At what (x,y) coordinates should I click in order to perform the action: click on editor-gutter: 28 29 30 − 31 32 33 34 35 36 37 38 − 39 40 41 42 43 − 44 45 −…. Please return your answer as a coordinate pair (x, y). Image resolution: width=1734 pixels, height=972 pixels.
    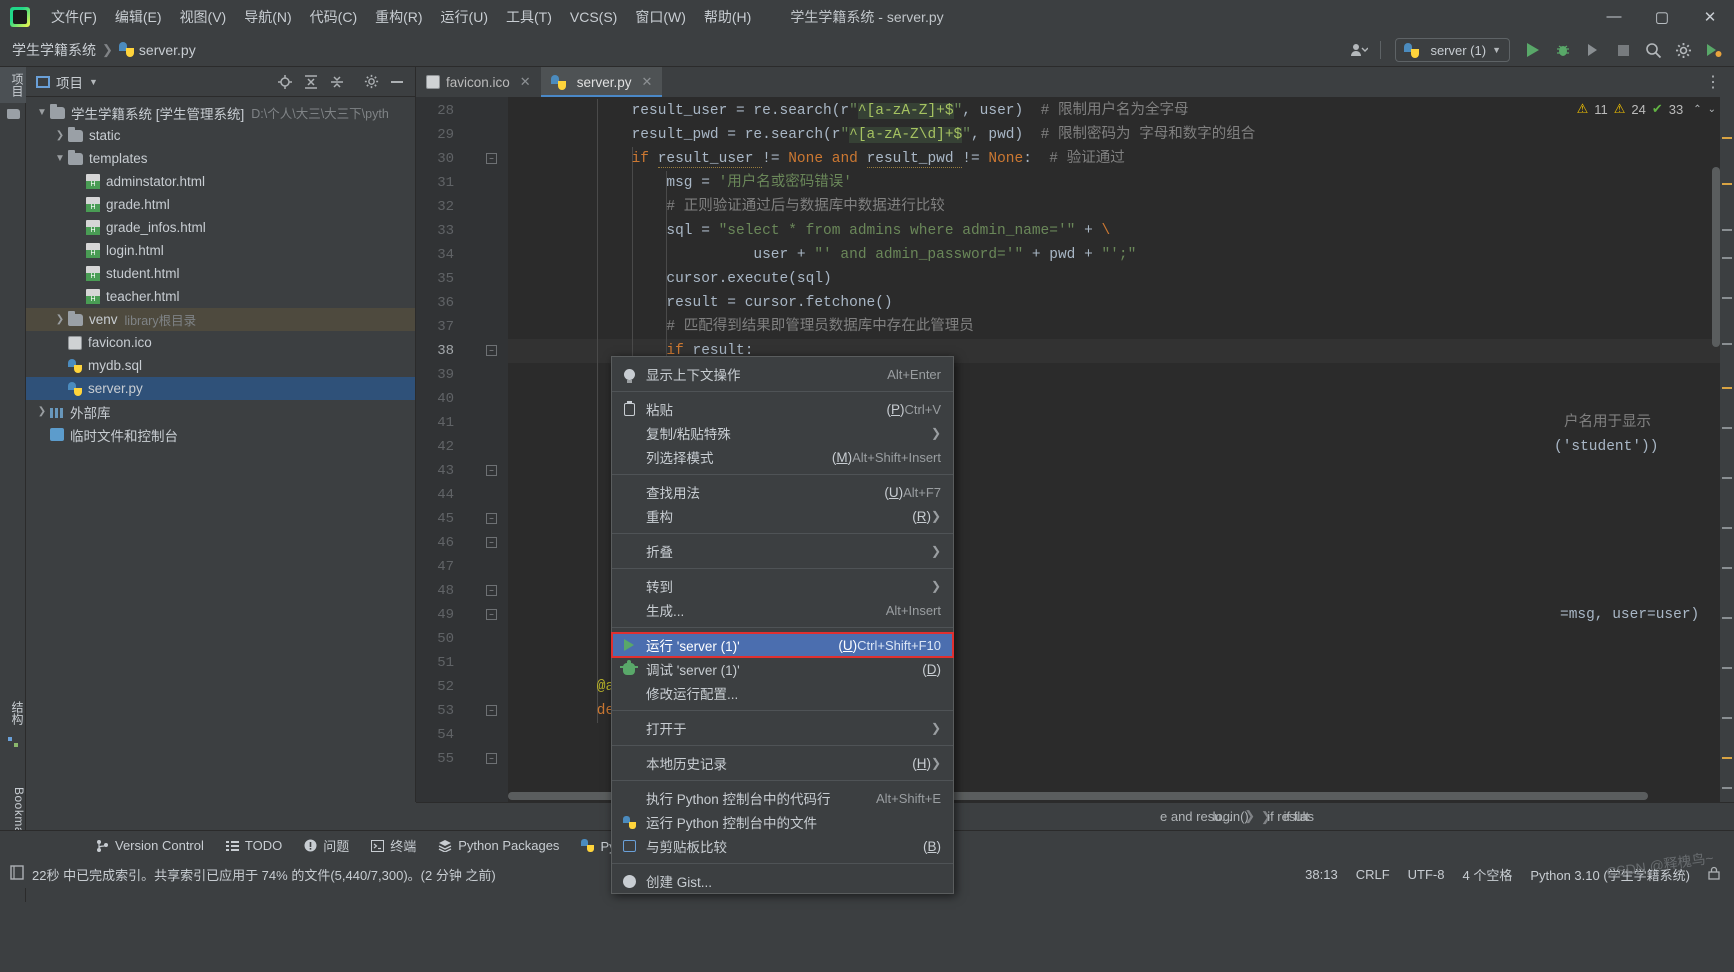
    Looking at the image, I should click on (462, 449).